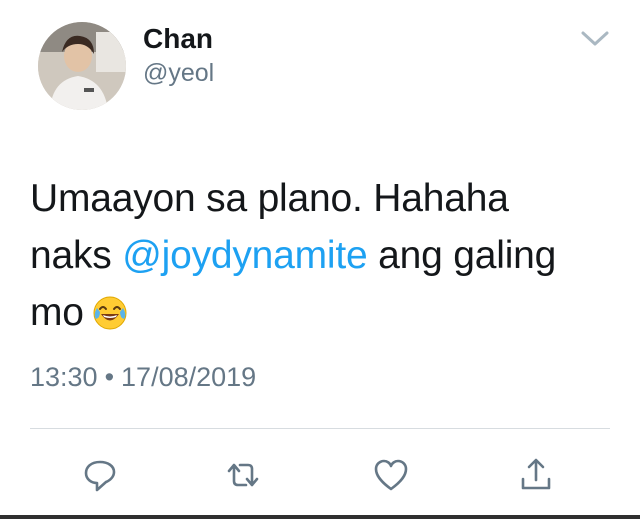  Describe the element at coordinates (325, 315) in the screenshot. I see `tweet-text-line: mo` at that location.